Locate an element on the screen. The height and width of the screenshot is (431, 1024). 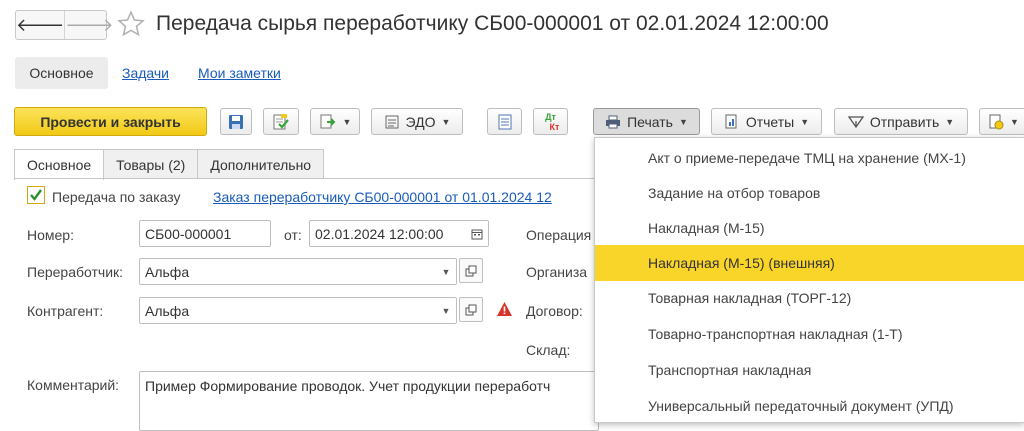
counterparty-label: Контрагент: is located at coordinates (65, 311).